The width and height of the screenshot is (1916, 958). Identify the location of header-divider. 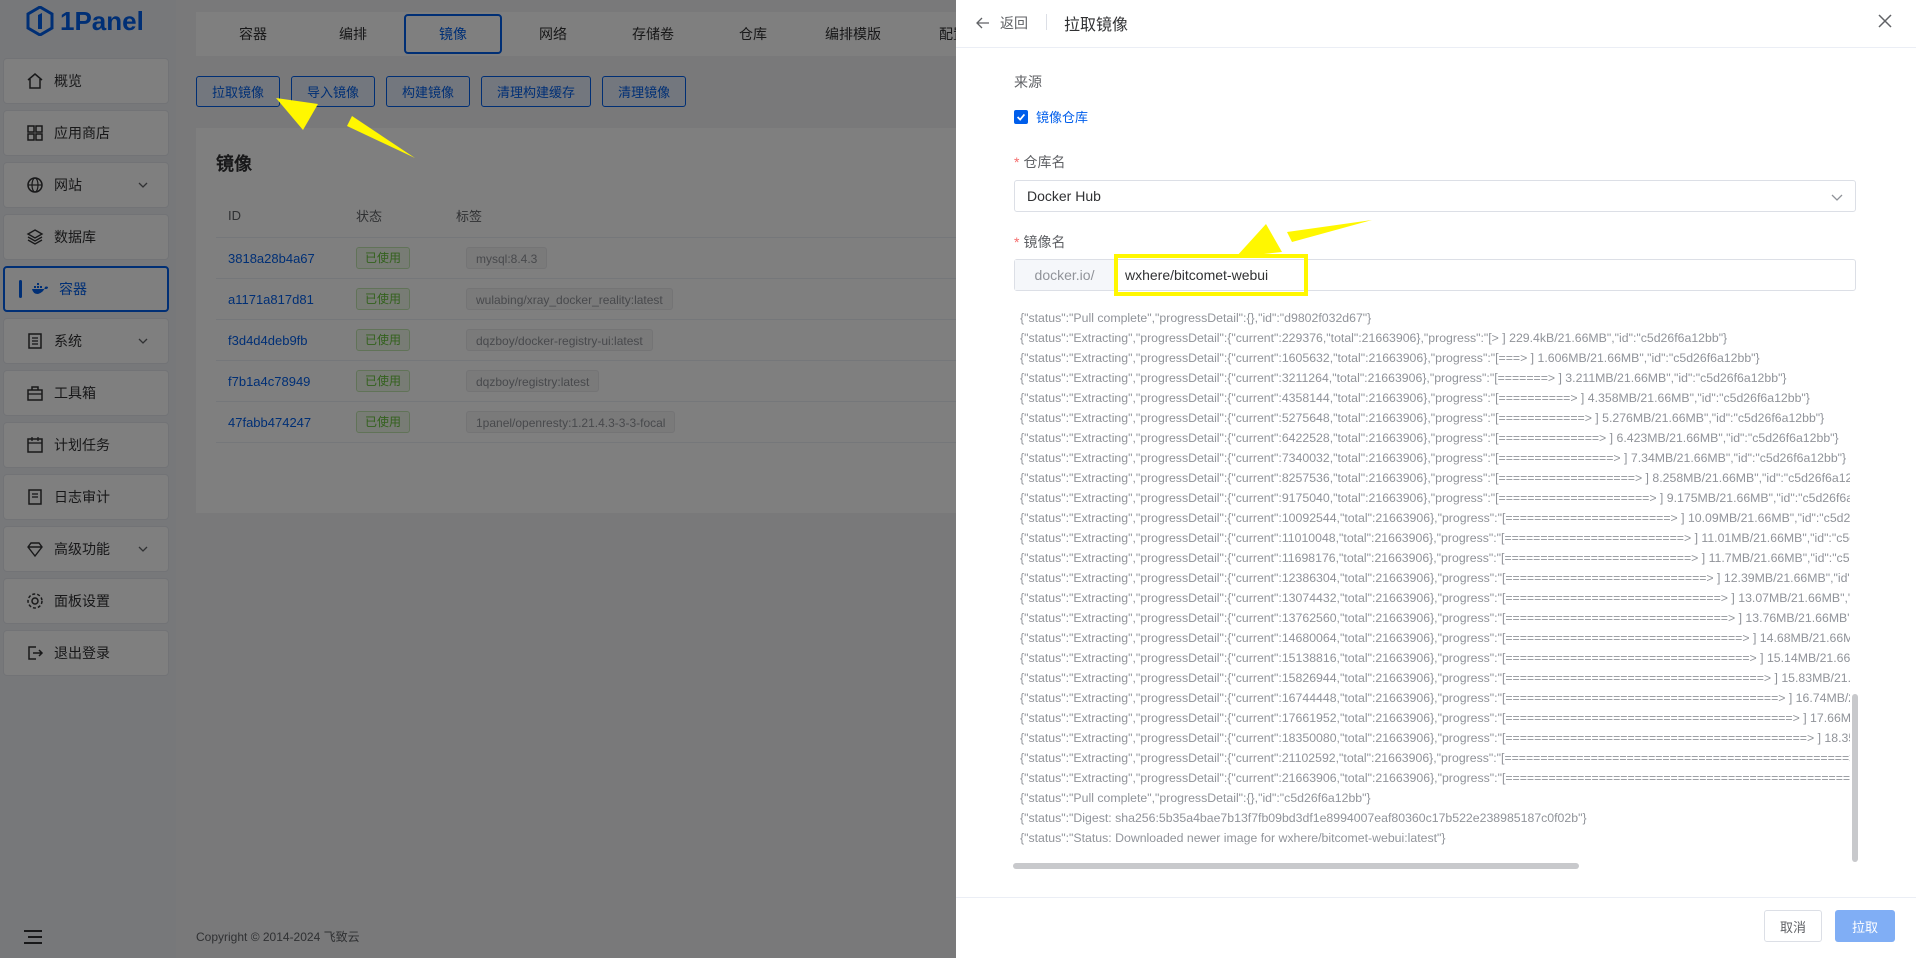
(1046, 22).